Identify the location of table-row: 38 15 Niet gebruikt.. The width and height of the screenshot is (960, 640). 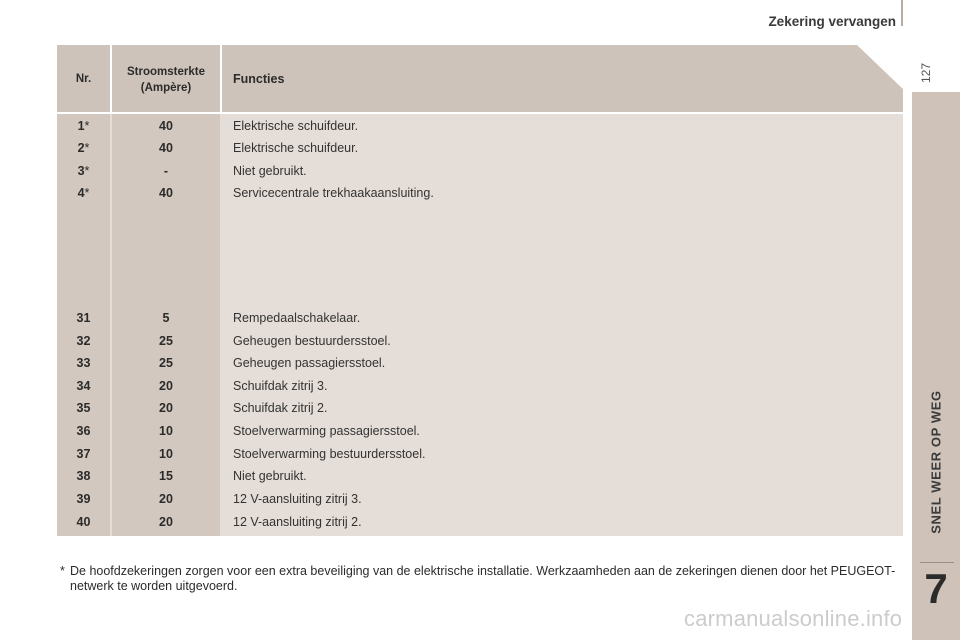
(480, 476).